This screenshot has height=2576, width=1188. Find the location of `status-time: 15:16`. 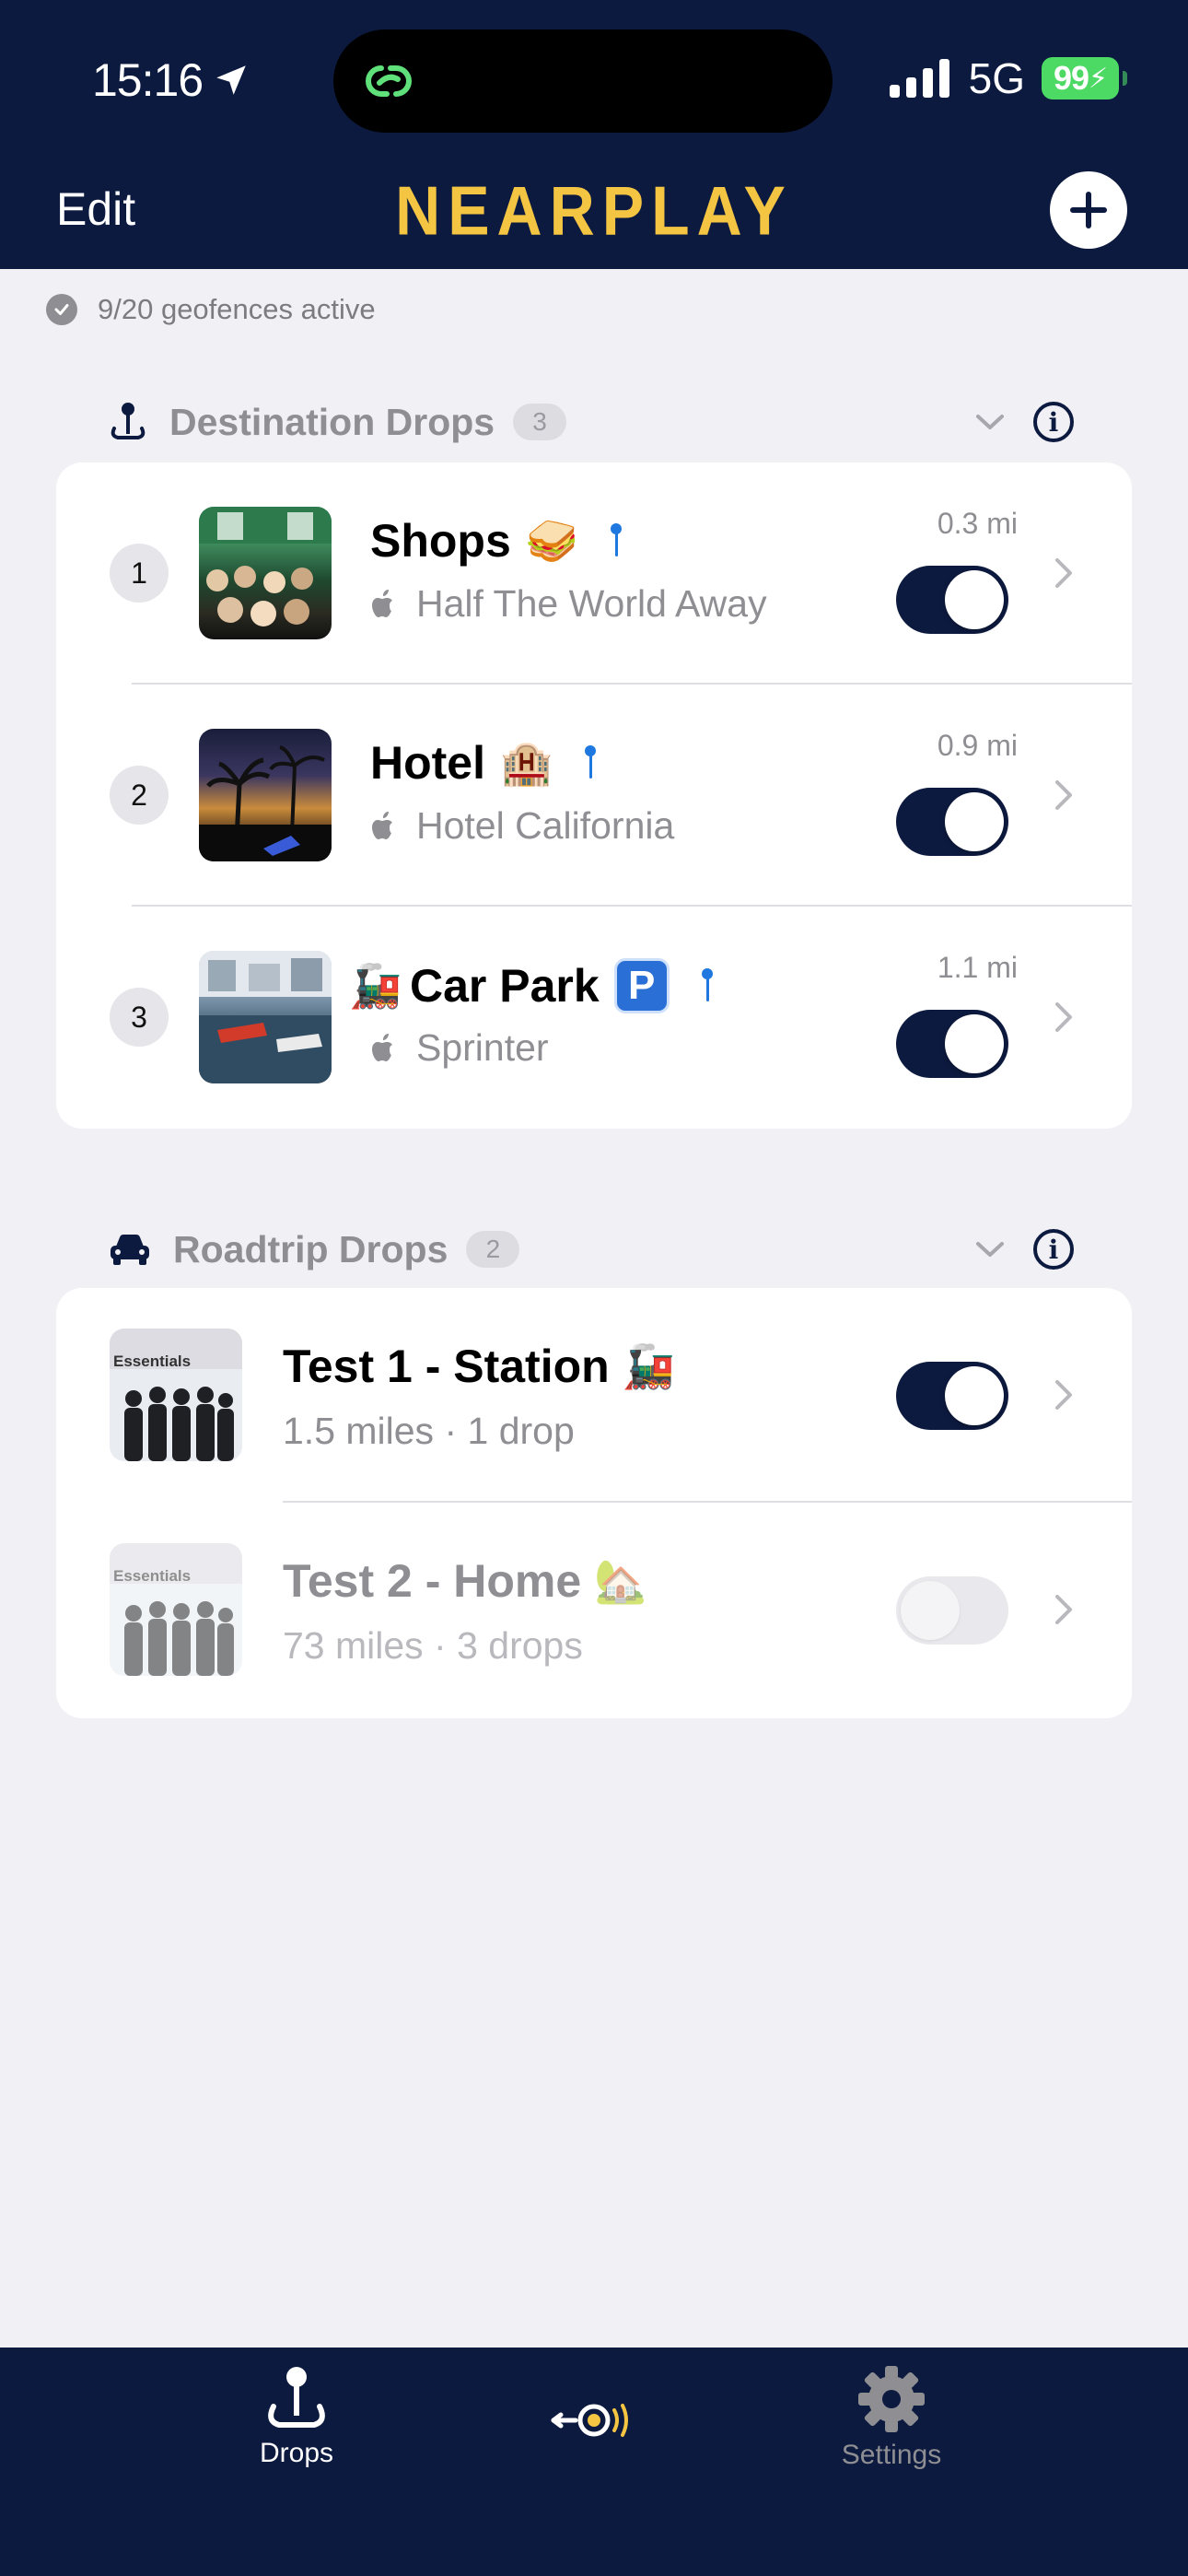

status-time: 15:16 is located at coordinates (171, 80).